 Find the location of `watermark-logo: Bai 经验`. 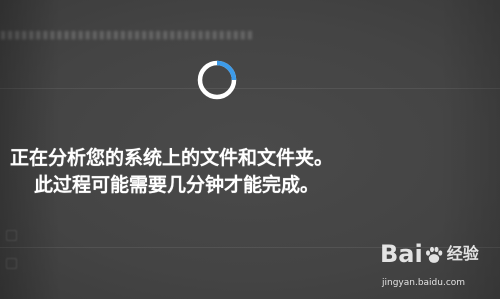

watermark-logo: Bai 经验 is located at coordinates (429, 254).